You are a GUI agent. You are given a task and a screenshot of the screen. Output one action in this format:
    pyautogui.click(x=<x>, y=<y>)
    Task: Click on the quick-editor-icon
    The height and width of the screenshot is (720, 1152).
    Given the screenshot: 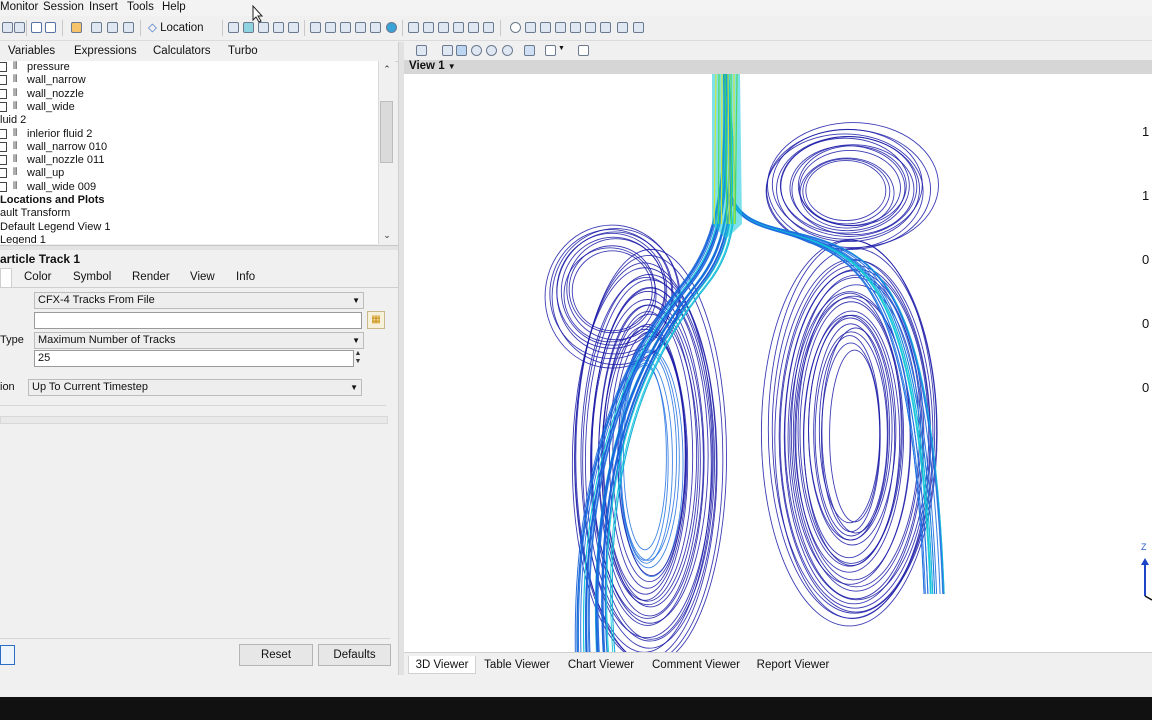 What is the action you would take?
    pyautogui.click(x=545, y=27)
    